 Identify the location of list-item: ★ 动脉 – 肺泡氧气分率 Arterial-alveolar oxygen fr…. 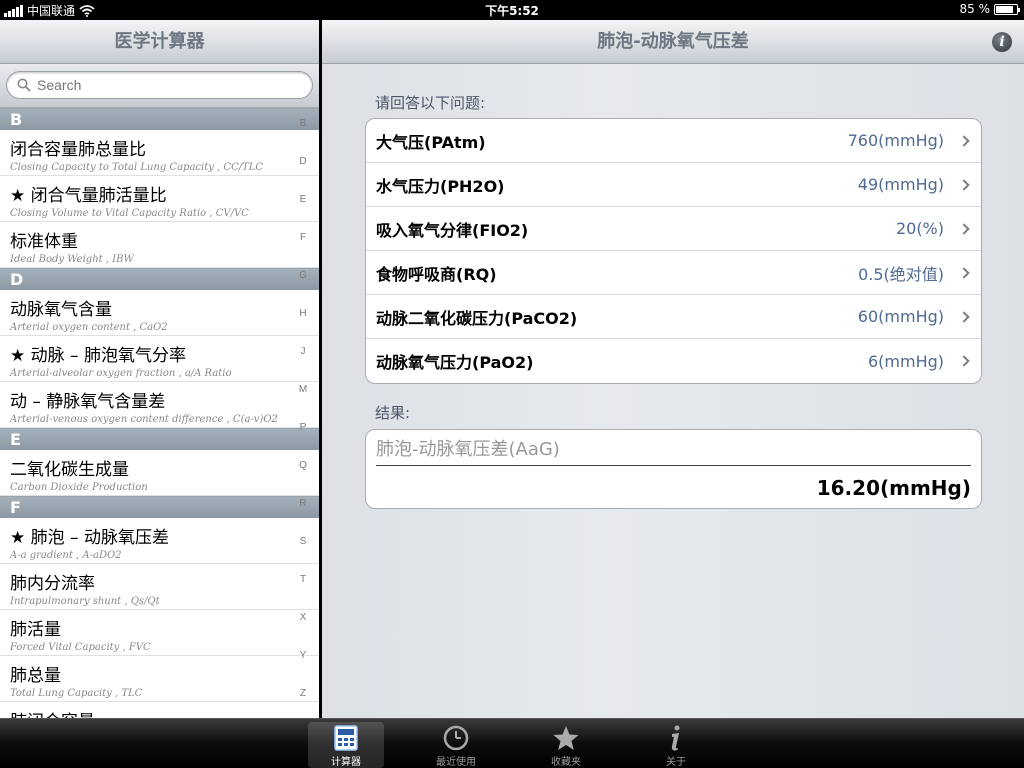
(159, 359).